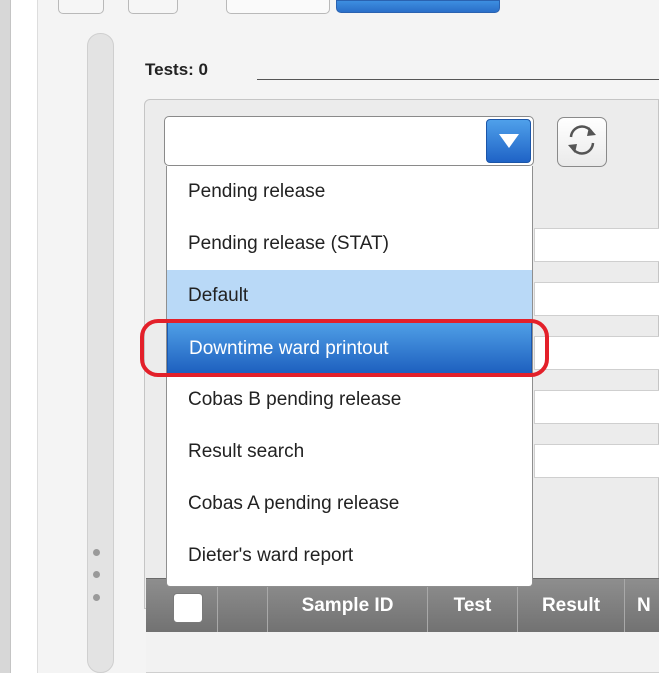  I want to click on dropdown-toggle-button, so click(508, 141).